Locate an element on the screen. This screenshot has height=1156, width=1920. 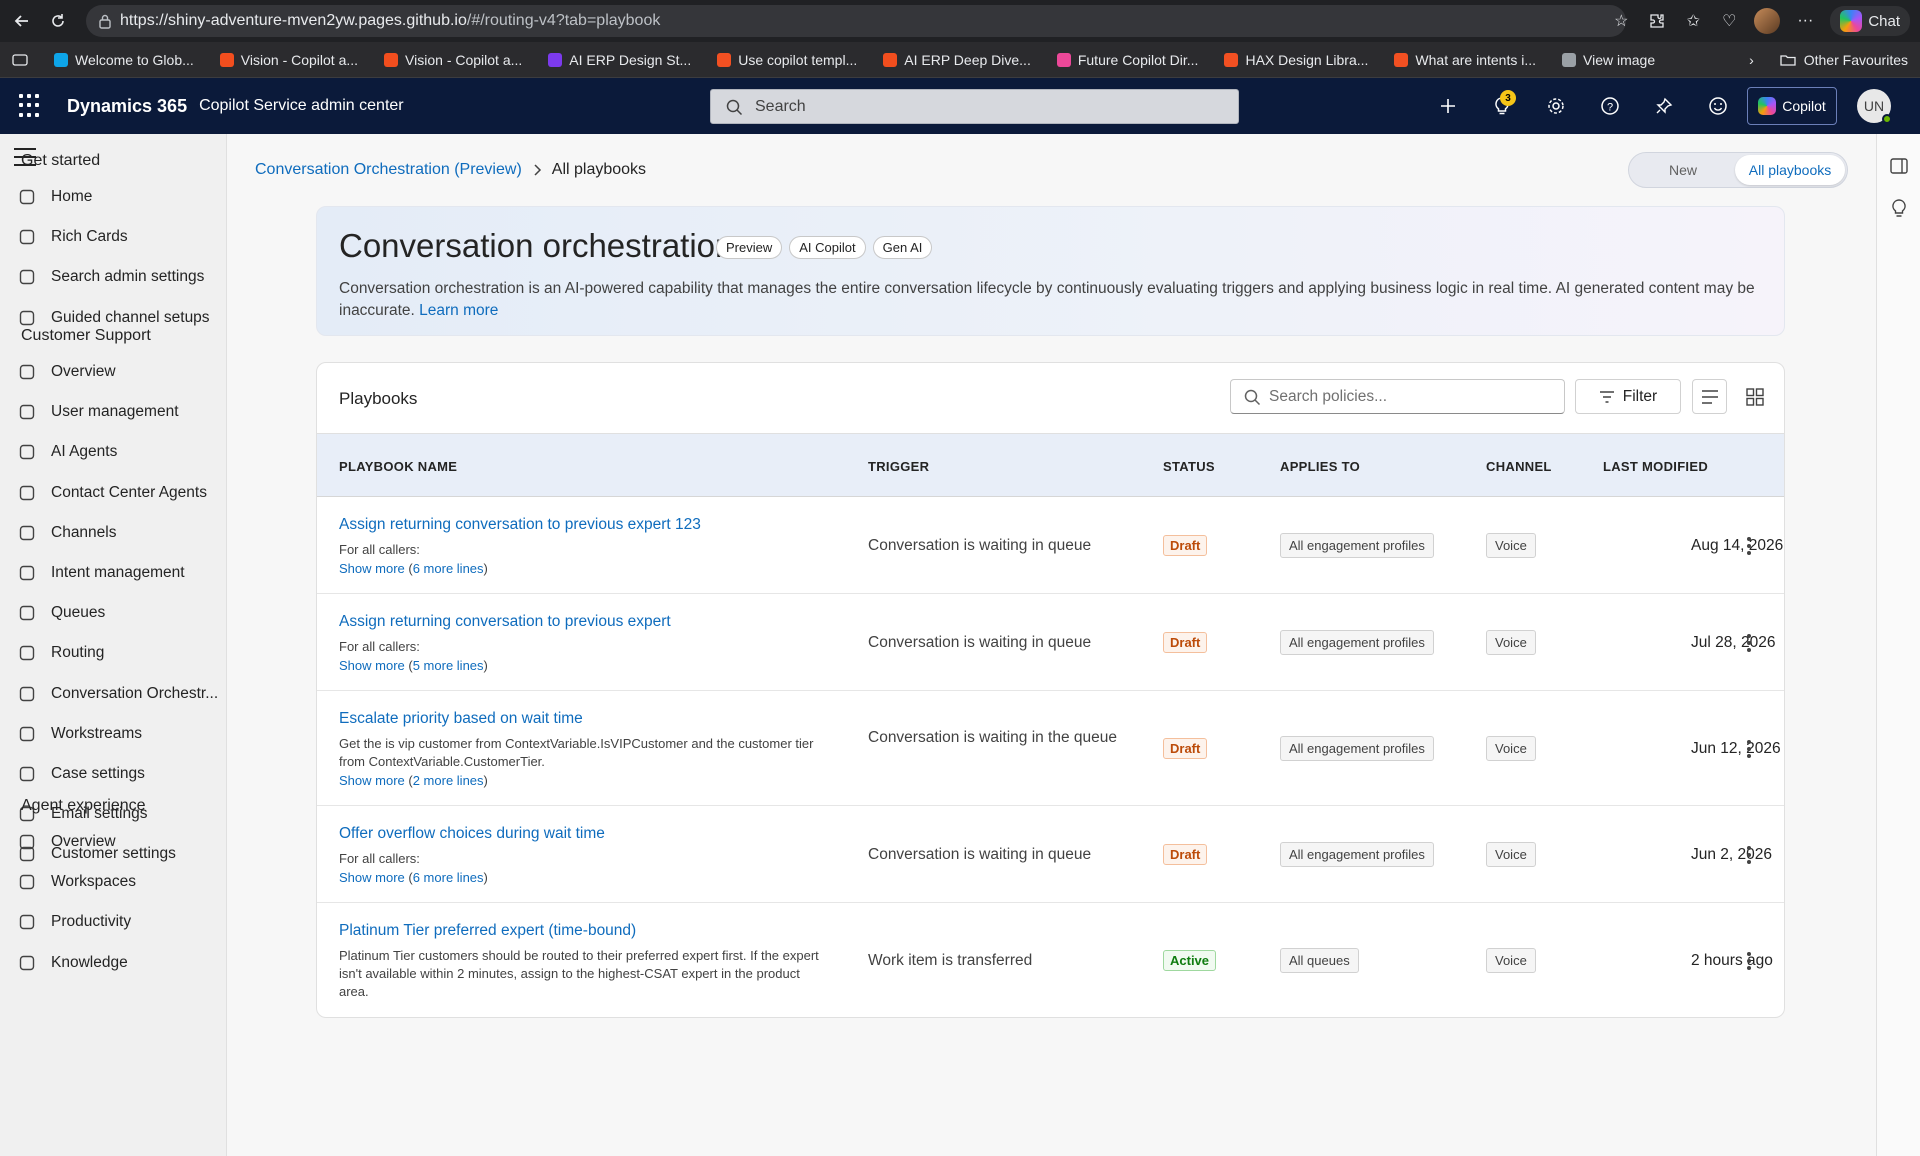
show-more-link: Show more (5 more lines) is located at coordinates (413, 665).